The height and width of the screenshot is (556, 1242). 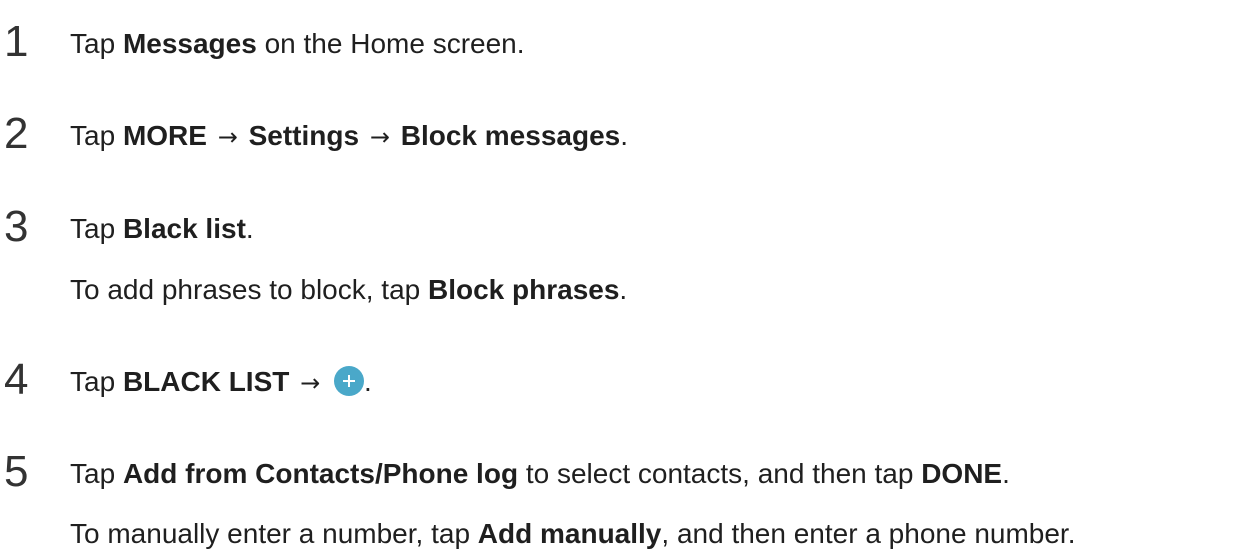 What do you see at coordinates (320, 473) in the screenshot?
I see `ui-term: Add from Contacts/Phone log` at bounding box center [320, 473].